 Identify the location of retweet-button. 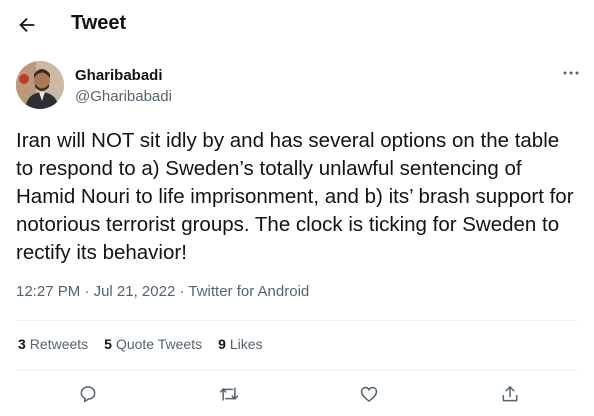
(230, 395).